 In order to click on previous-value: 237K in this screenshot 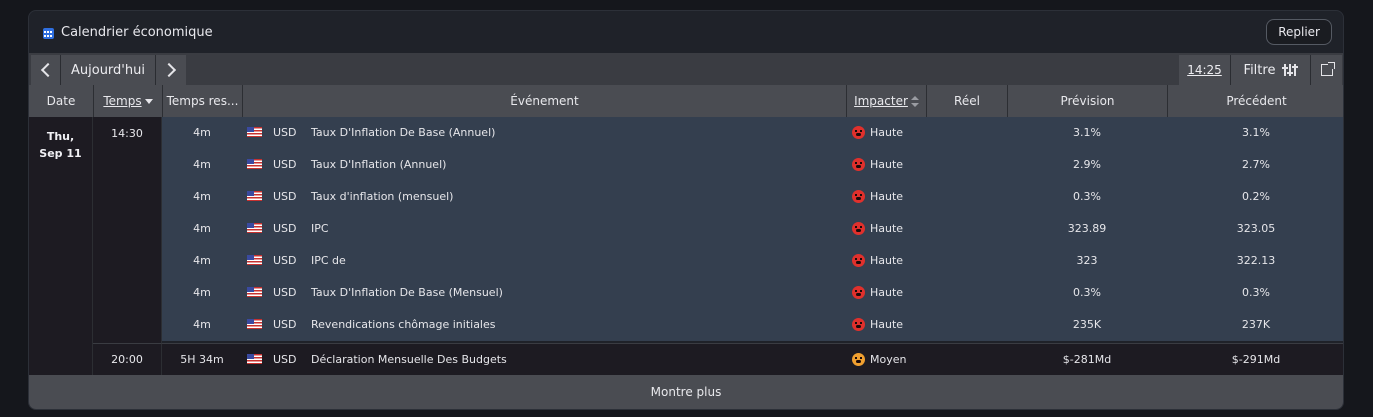, I will do `click(1256, 324)`.